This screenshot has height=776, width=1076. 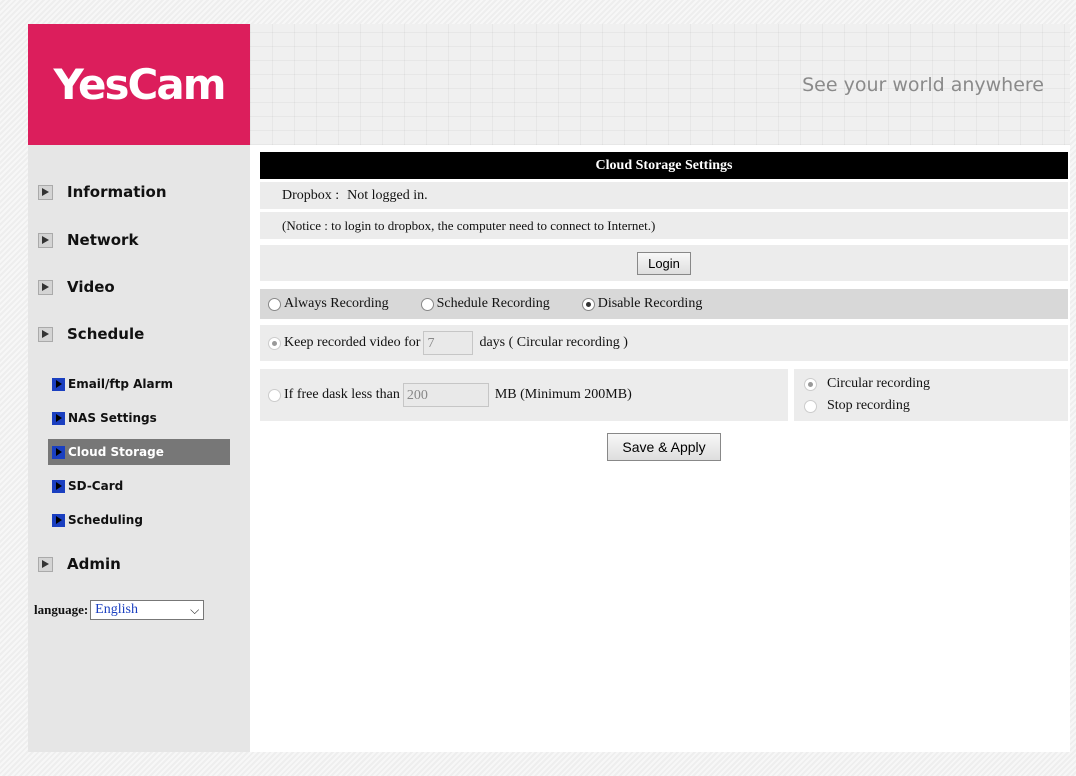 What do you see at coordinates (664, 165) in the screenshot?
I see `section-title: Cloud Storage Settings` at bounding box center [664, 165].